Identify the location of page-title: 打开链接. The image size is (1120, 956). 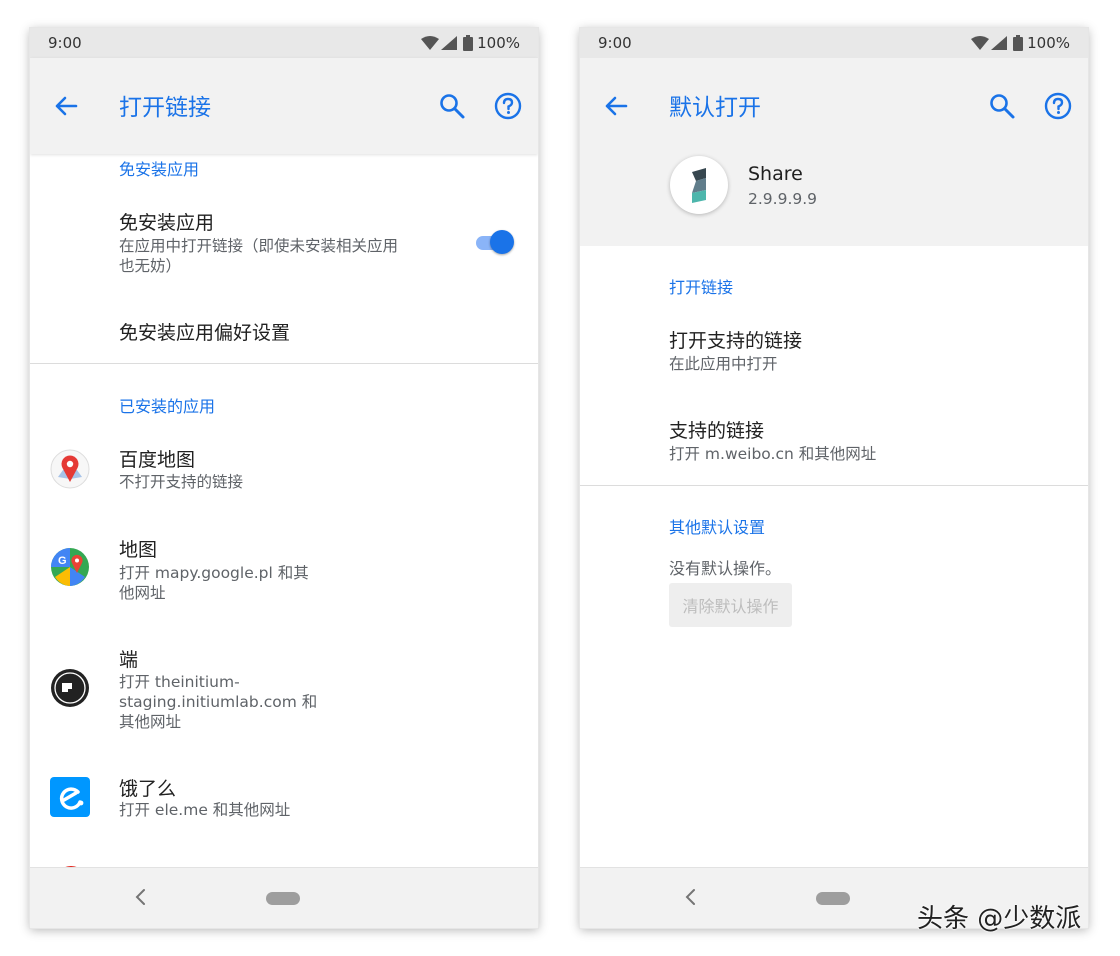
(165, 108).